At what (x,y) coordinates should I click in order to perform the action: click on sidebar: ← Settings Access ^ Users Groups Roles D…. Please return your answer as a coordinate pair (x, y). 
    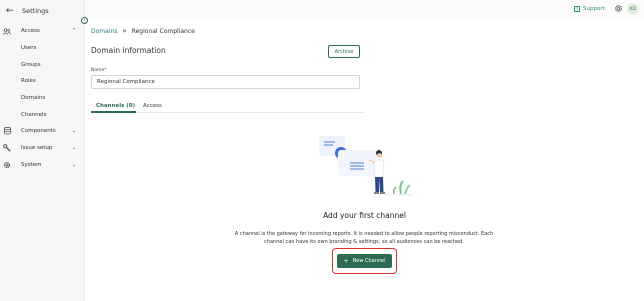
    Looking at the image, I should click on (42, 150).